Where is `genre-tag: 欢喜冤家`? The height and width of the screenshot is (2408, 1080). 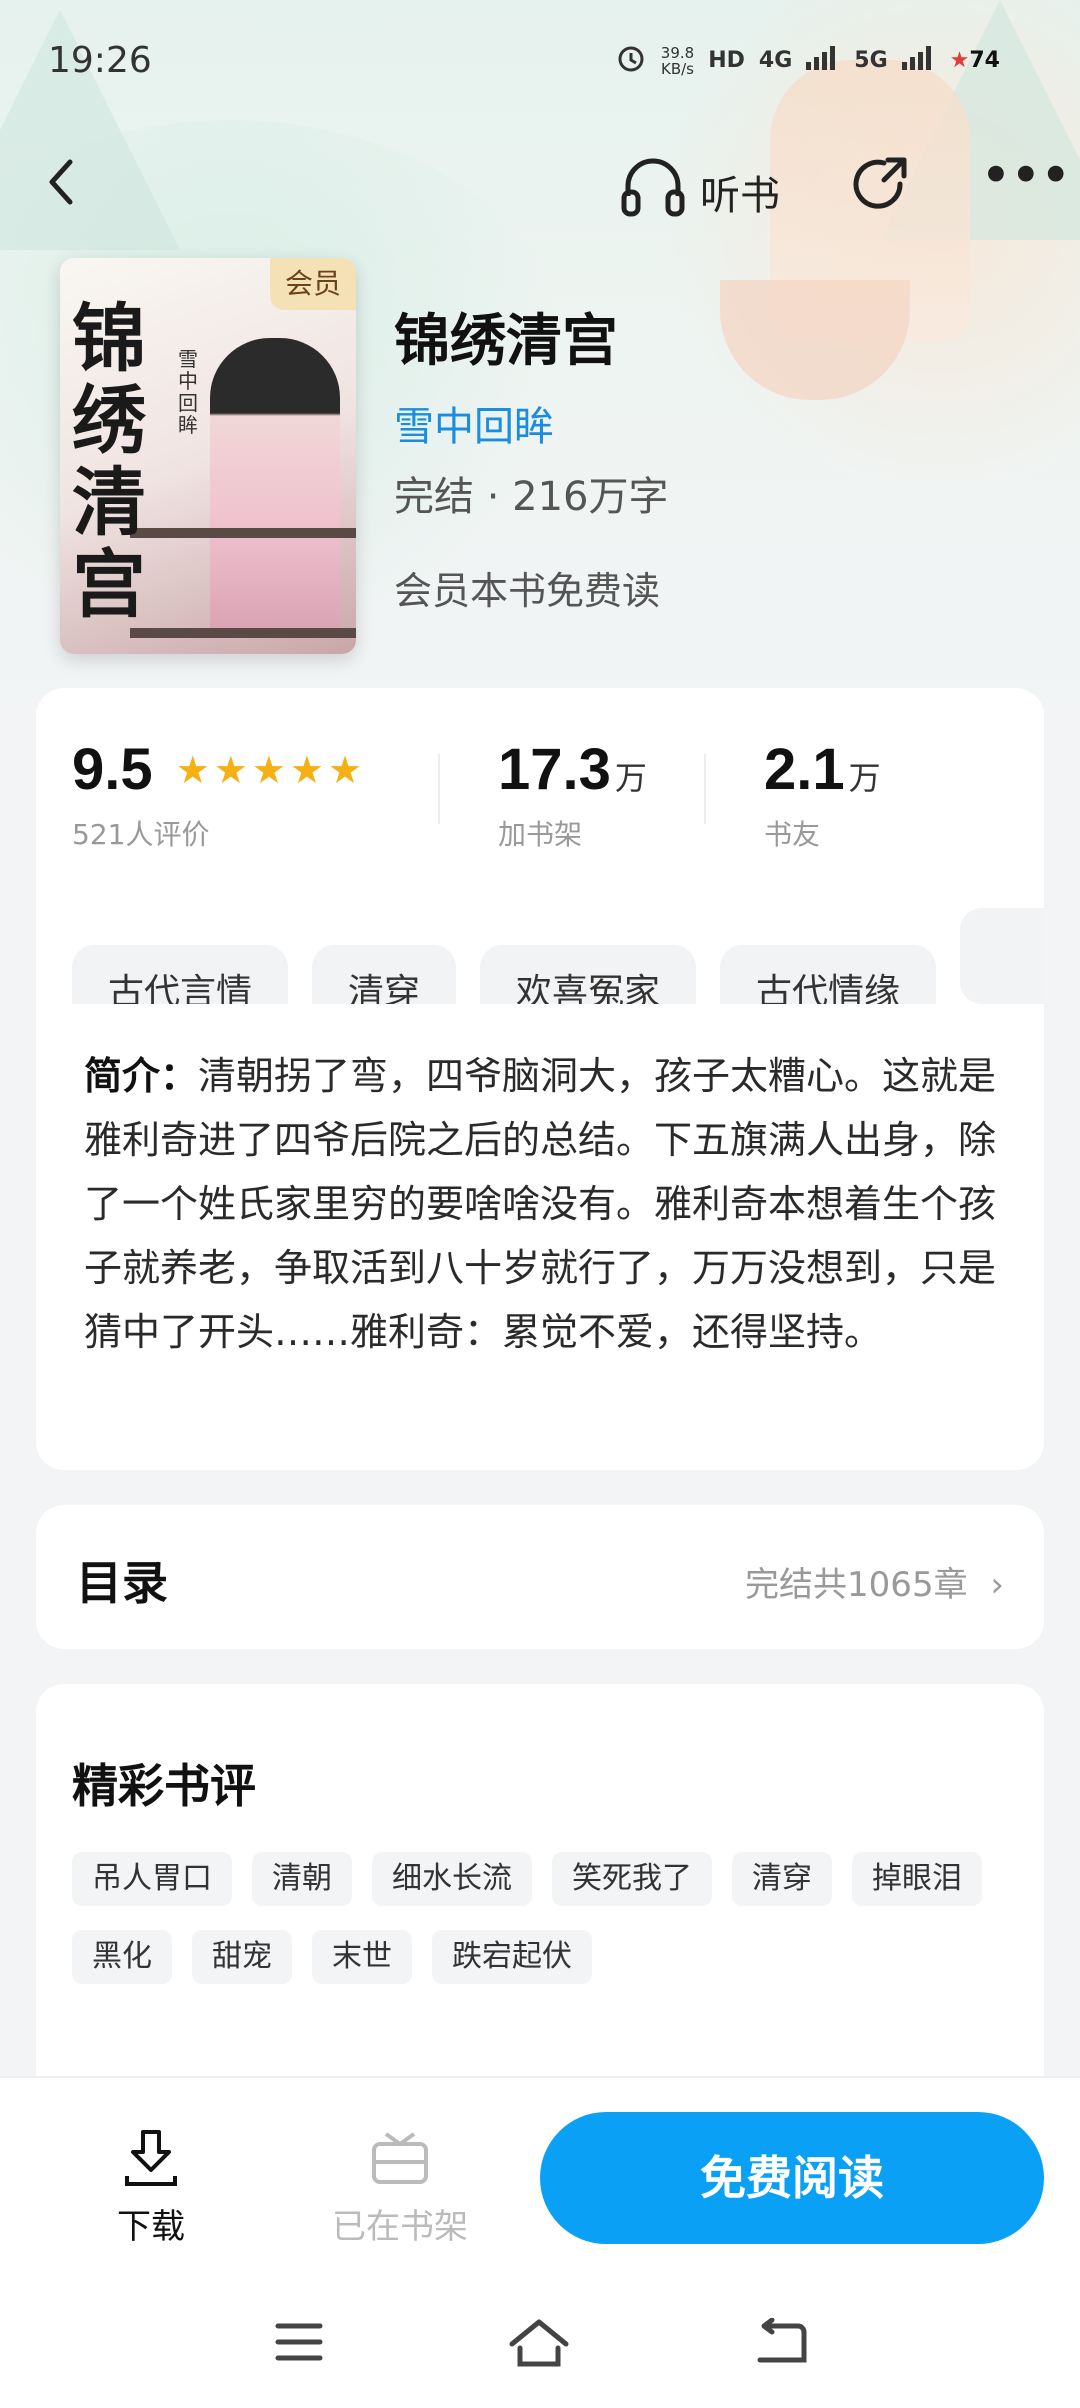
genre-tag: 欢喜冤家 is located at coordinates (588, 974).